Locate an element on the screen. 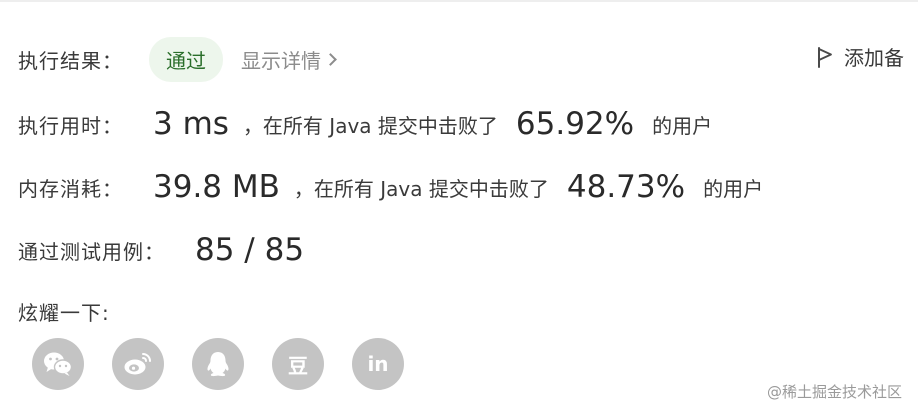 The width and height of the screenshot is (918, 418). runtime-row: 执行用时： 3 ms ，在所有 Java 提交中击败了 65.92% 的用户 is located at coordinates (365, 124).